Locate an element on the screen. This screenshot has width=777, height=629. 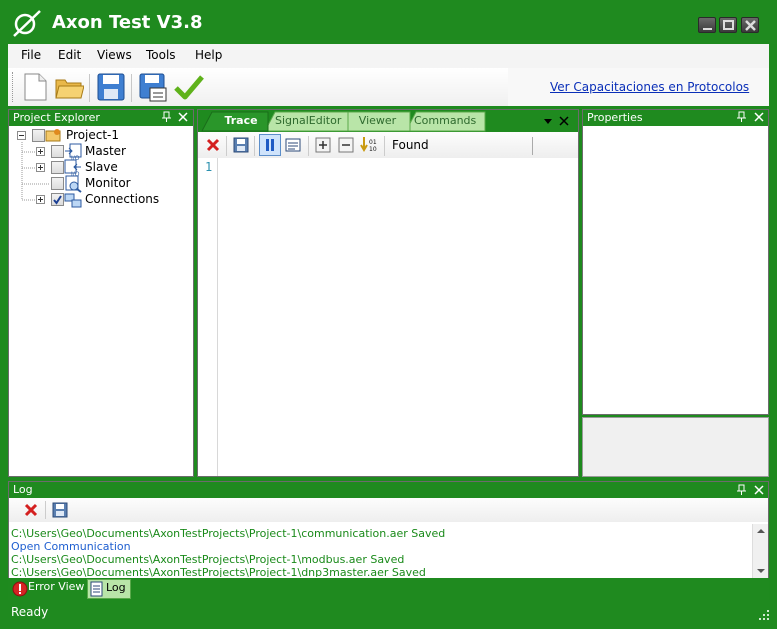
binary-format-icon: 0110 is located at coordinates (370, 145).